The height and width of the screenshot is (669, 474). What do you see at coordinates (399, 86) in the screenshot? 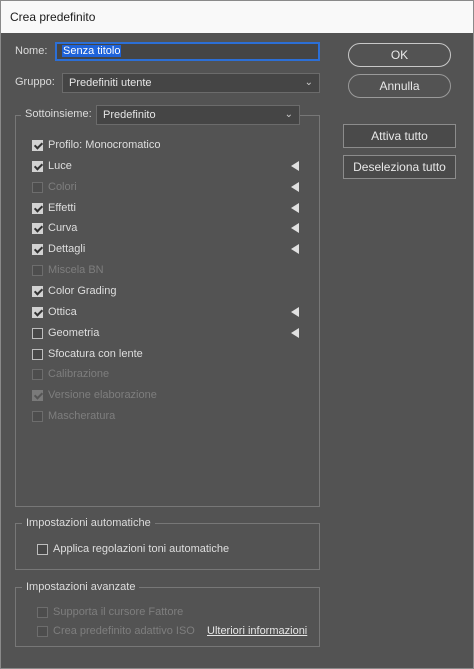
I see `cancel-button: Annulla` at bounding box center [399, 86].